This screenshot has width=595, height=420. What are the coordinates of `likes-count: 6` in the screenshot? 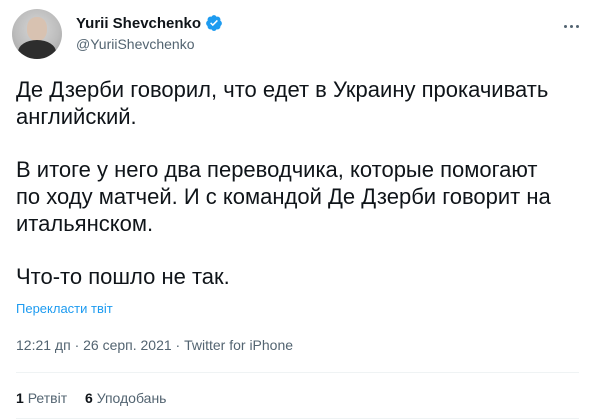 It's located at (89, 398).